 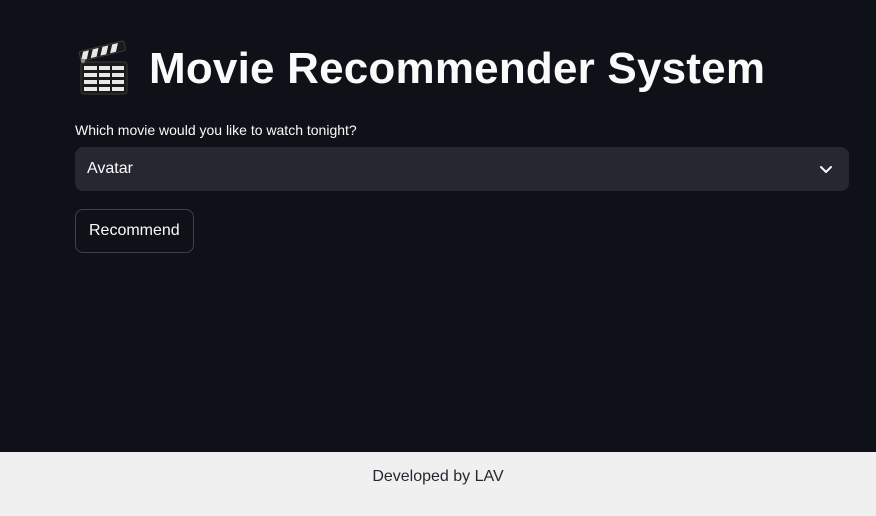 What do you see at coordinates (438, 476) in the screenshot?
I see `footer-text: Developed by LAV` at bounding box center [438, 476].